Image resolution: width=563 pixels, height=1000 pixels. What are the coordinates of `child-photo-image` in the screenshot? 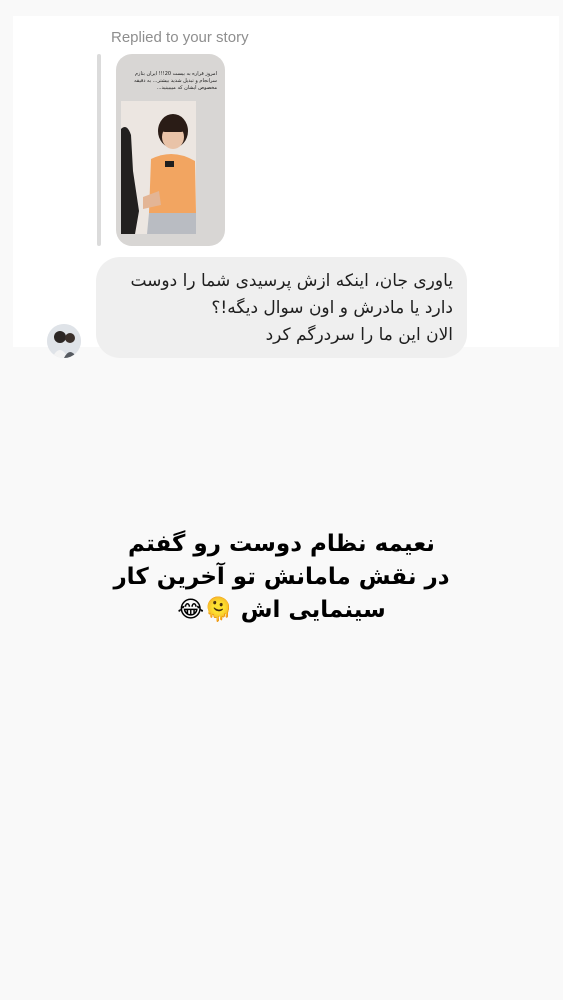 It's located at (158, 167).